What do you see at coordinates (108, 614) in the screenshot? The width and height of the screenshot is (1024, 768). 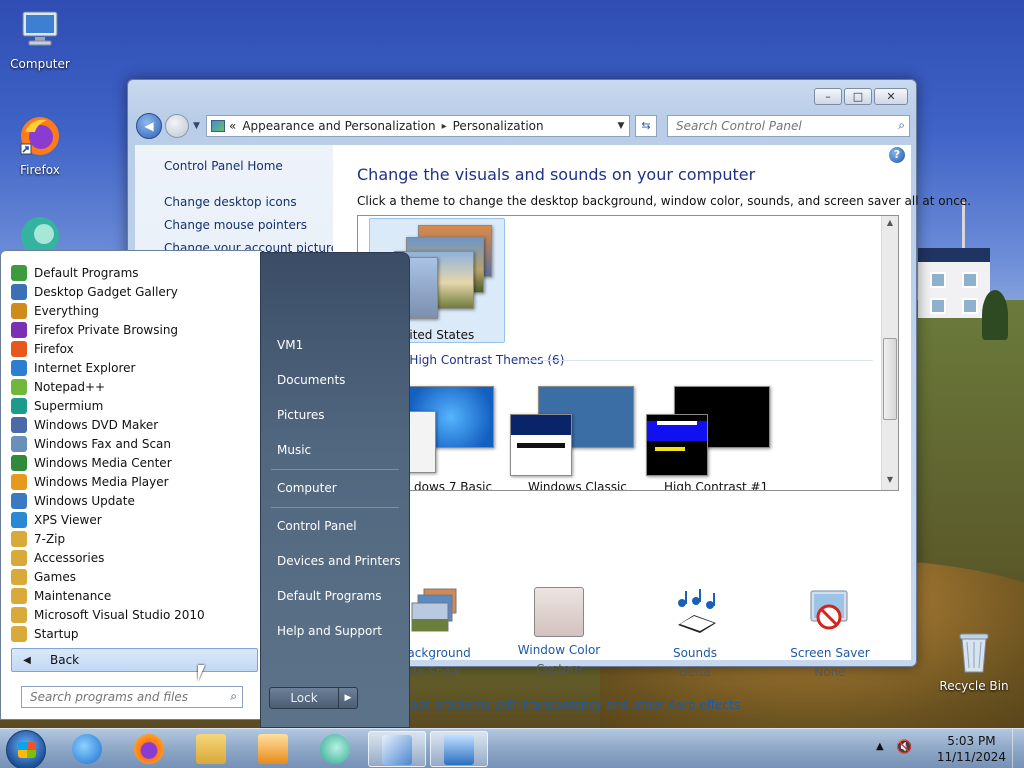 I see `program-item: Microsoft Visual Studio 2010` at bounding box center [108, 614].